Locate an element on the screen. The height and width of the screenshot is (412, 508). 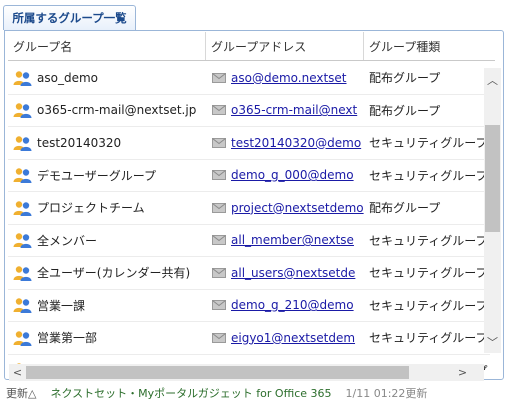
group-name-cell: デモユーザーグループ is located at coordinates (107, 175).